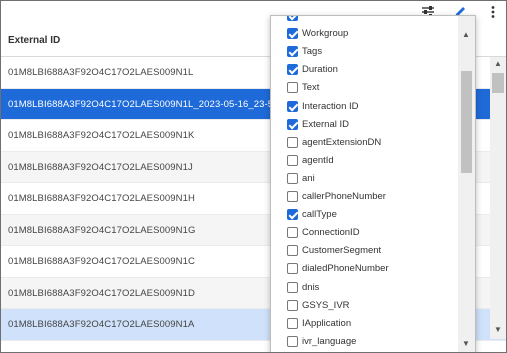  What do you see at coordinates (493, 12) in the screenshot?
I see `more-vertical-icon` at bounding box center [493, 12].